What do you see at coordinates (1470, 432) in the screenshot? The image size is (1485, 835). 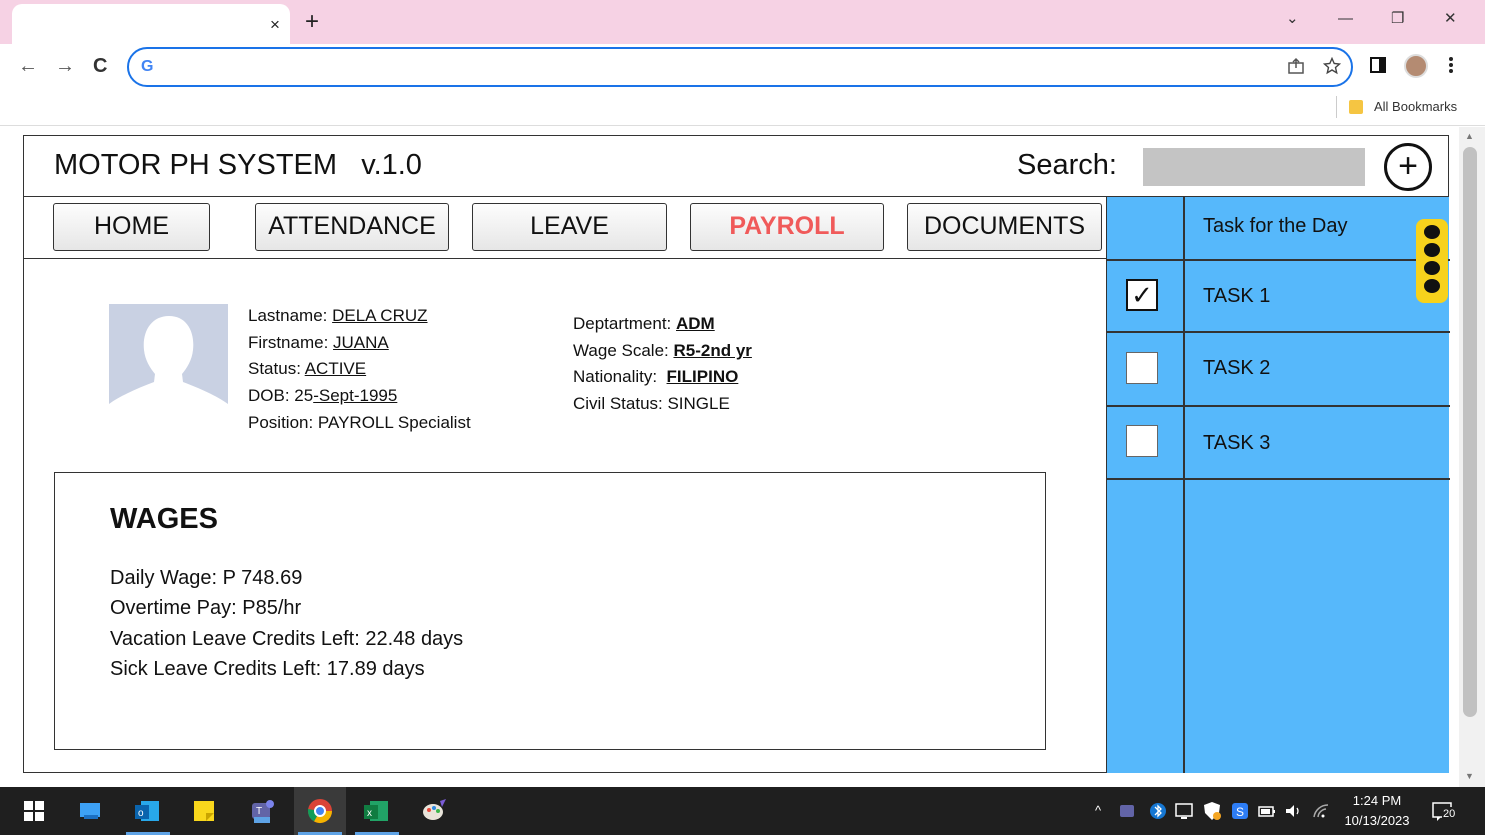 I see `scroll-thumb` at bounding box center [1470, 432].